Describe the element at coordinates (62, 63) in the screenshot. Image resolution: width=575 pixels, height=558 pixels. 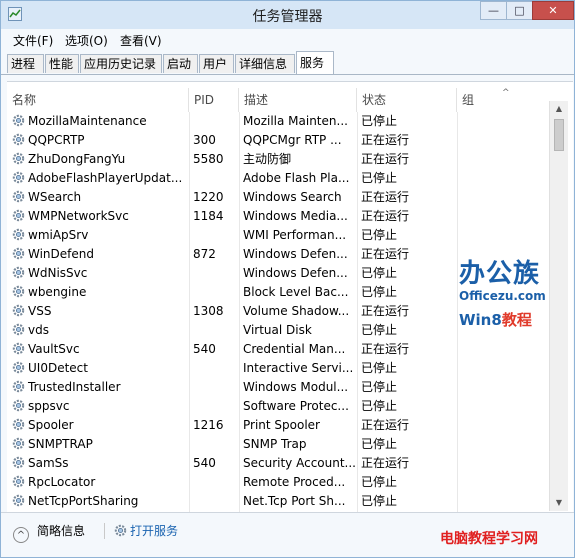
I see `tab-performance: 性能` at that location.